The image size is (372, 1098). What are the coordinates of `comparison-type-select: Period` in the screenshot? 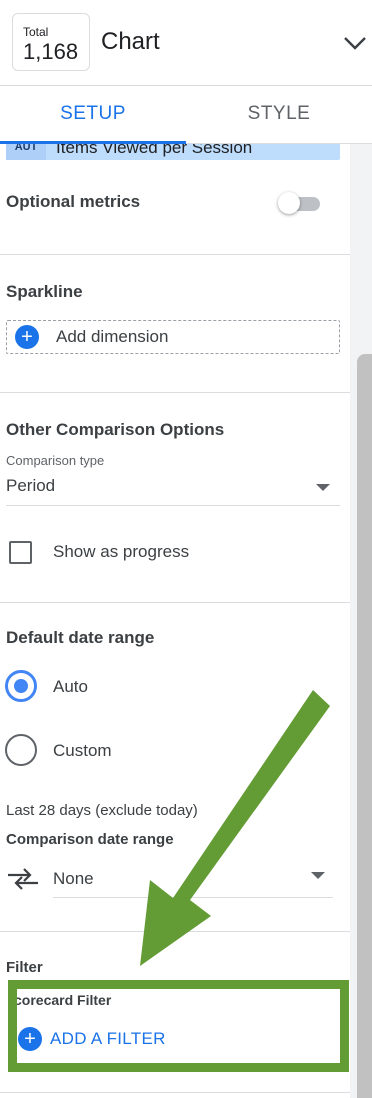 It's located at (173, 488).